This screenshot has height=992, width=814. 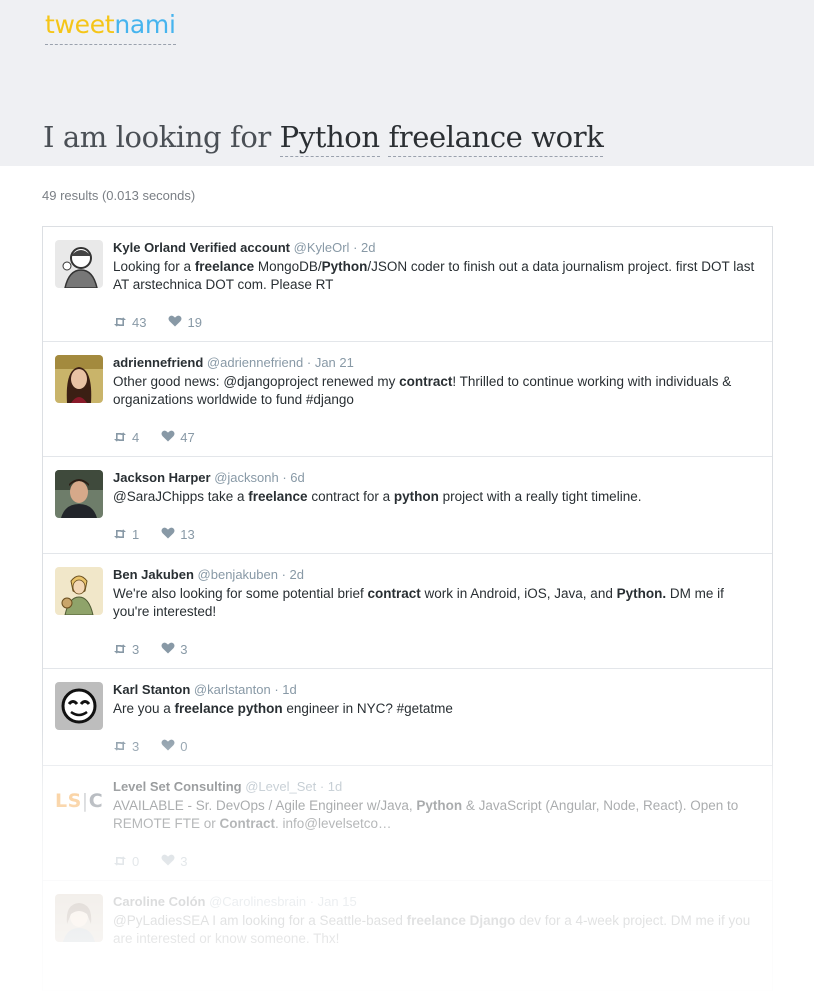 What do you see at coordinates (157, 322) in the screenshot?
I see `tweet-actions: 43 19` at bounding box center [157, 322].